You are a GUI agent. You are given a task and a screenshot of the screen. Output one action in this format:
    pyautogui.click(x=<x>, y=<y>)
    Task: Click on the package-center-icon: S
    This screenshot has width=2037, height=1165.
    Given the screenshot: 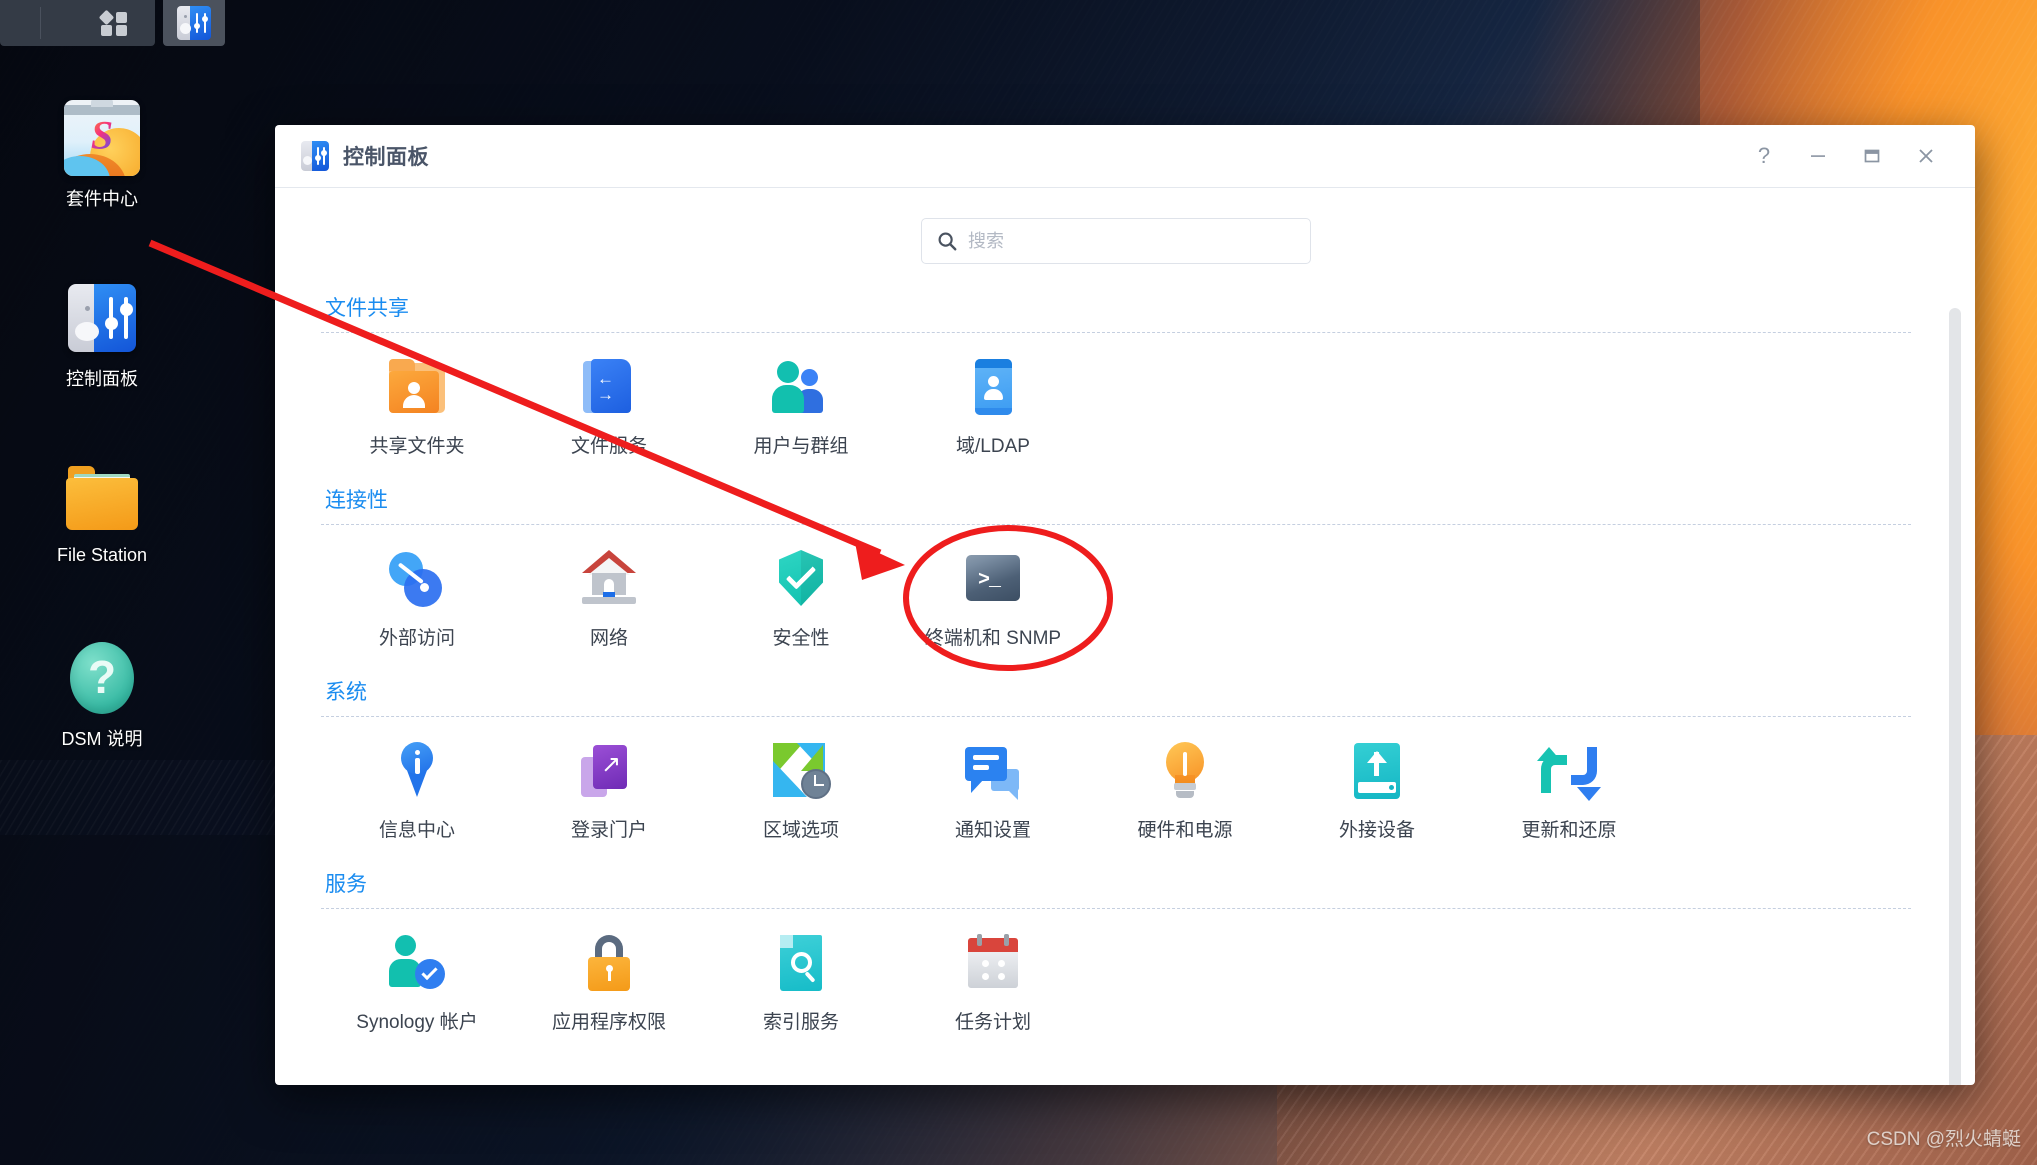 What is the action you would take?
    pyautogui.click(x=102, y=138)
    